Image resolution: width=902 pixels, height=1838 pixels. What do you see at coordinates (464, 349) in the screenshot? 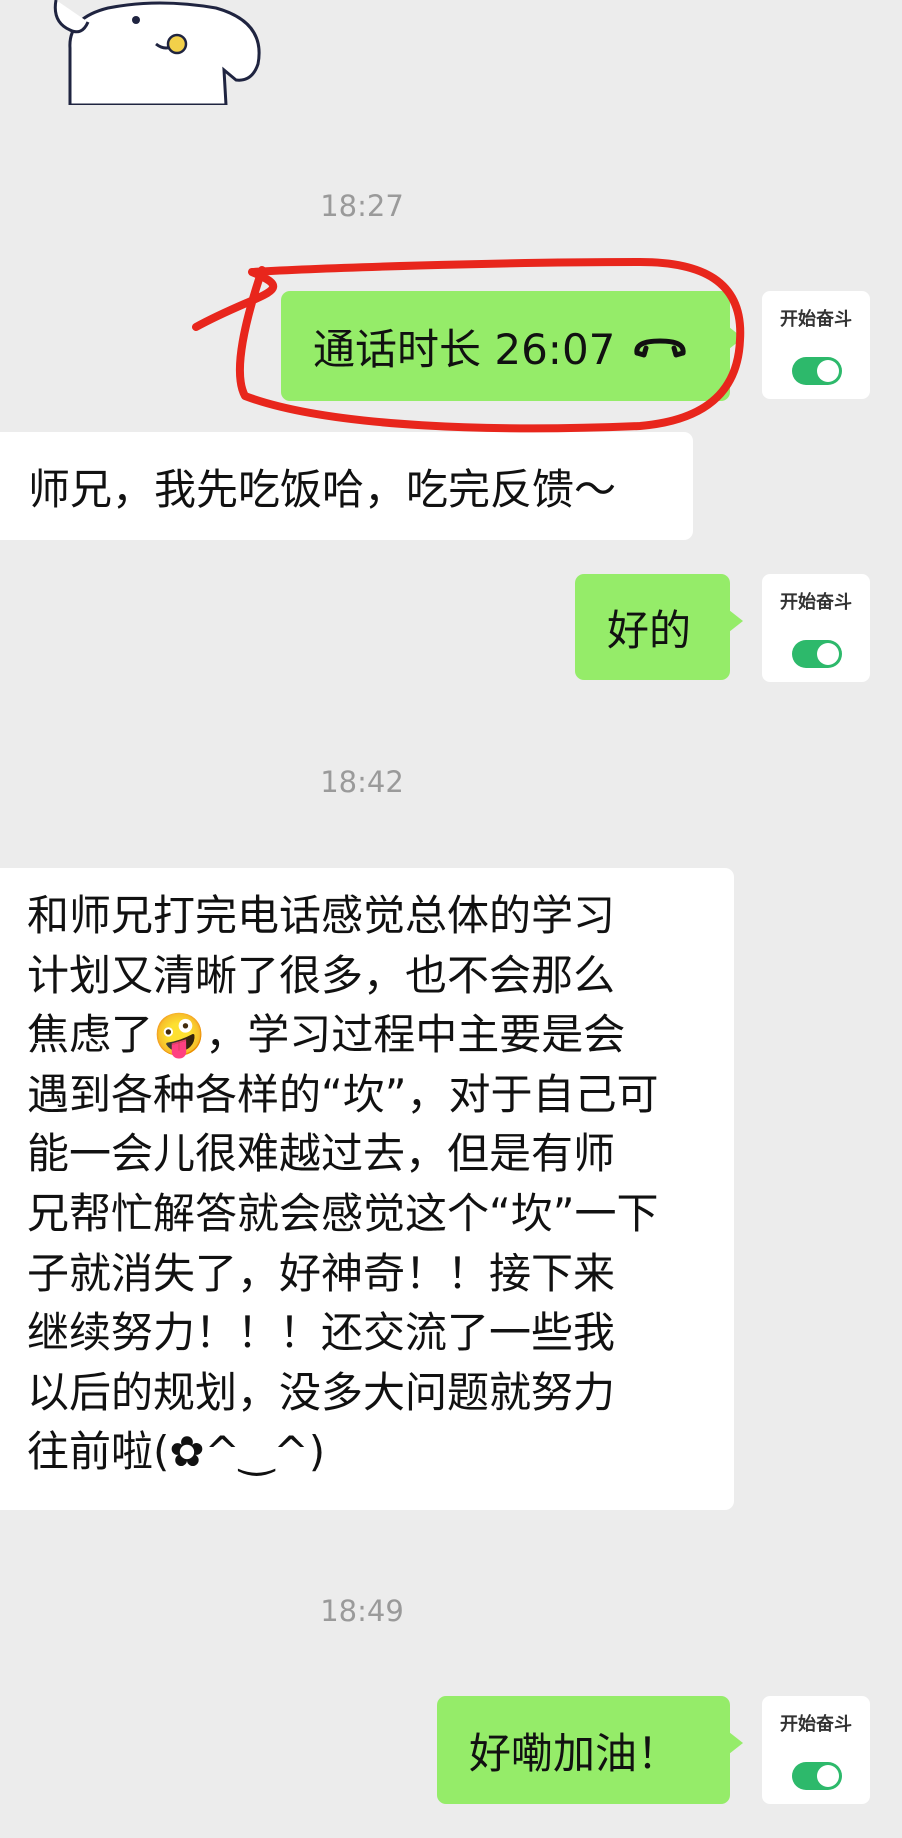
I see `call-duration-text: 通话时长 26:07` at bounding box center [464, 349].